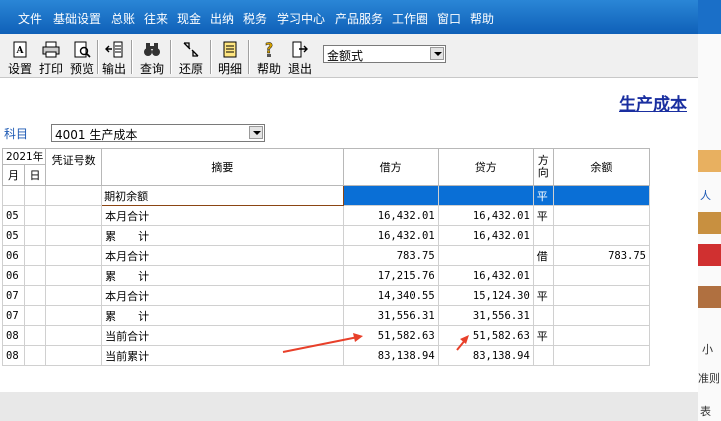  Describe the element at coordinates (114, 49) in the screenshot. I see `export-icon` at that location.